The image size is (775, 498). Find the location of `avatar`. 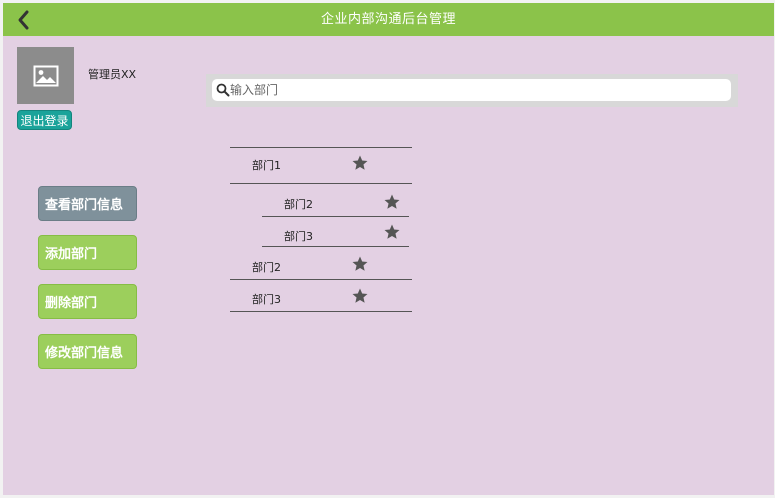

avatar is located at coordinates (45, 75).